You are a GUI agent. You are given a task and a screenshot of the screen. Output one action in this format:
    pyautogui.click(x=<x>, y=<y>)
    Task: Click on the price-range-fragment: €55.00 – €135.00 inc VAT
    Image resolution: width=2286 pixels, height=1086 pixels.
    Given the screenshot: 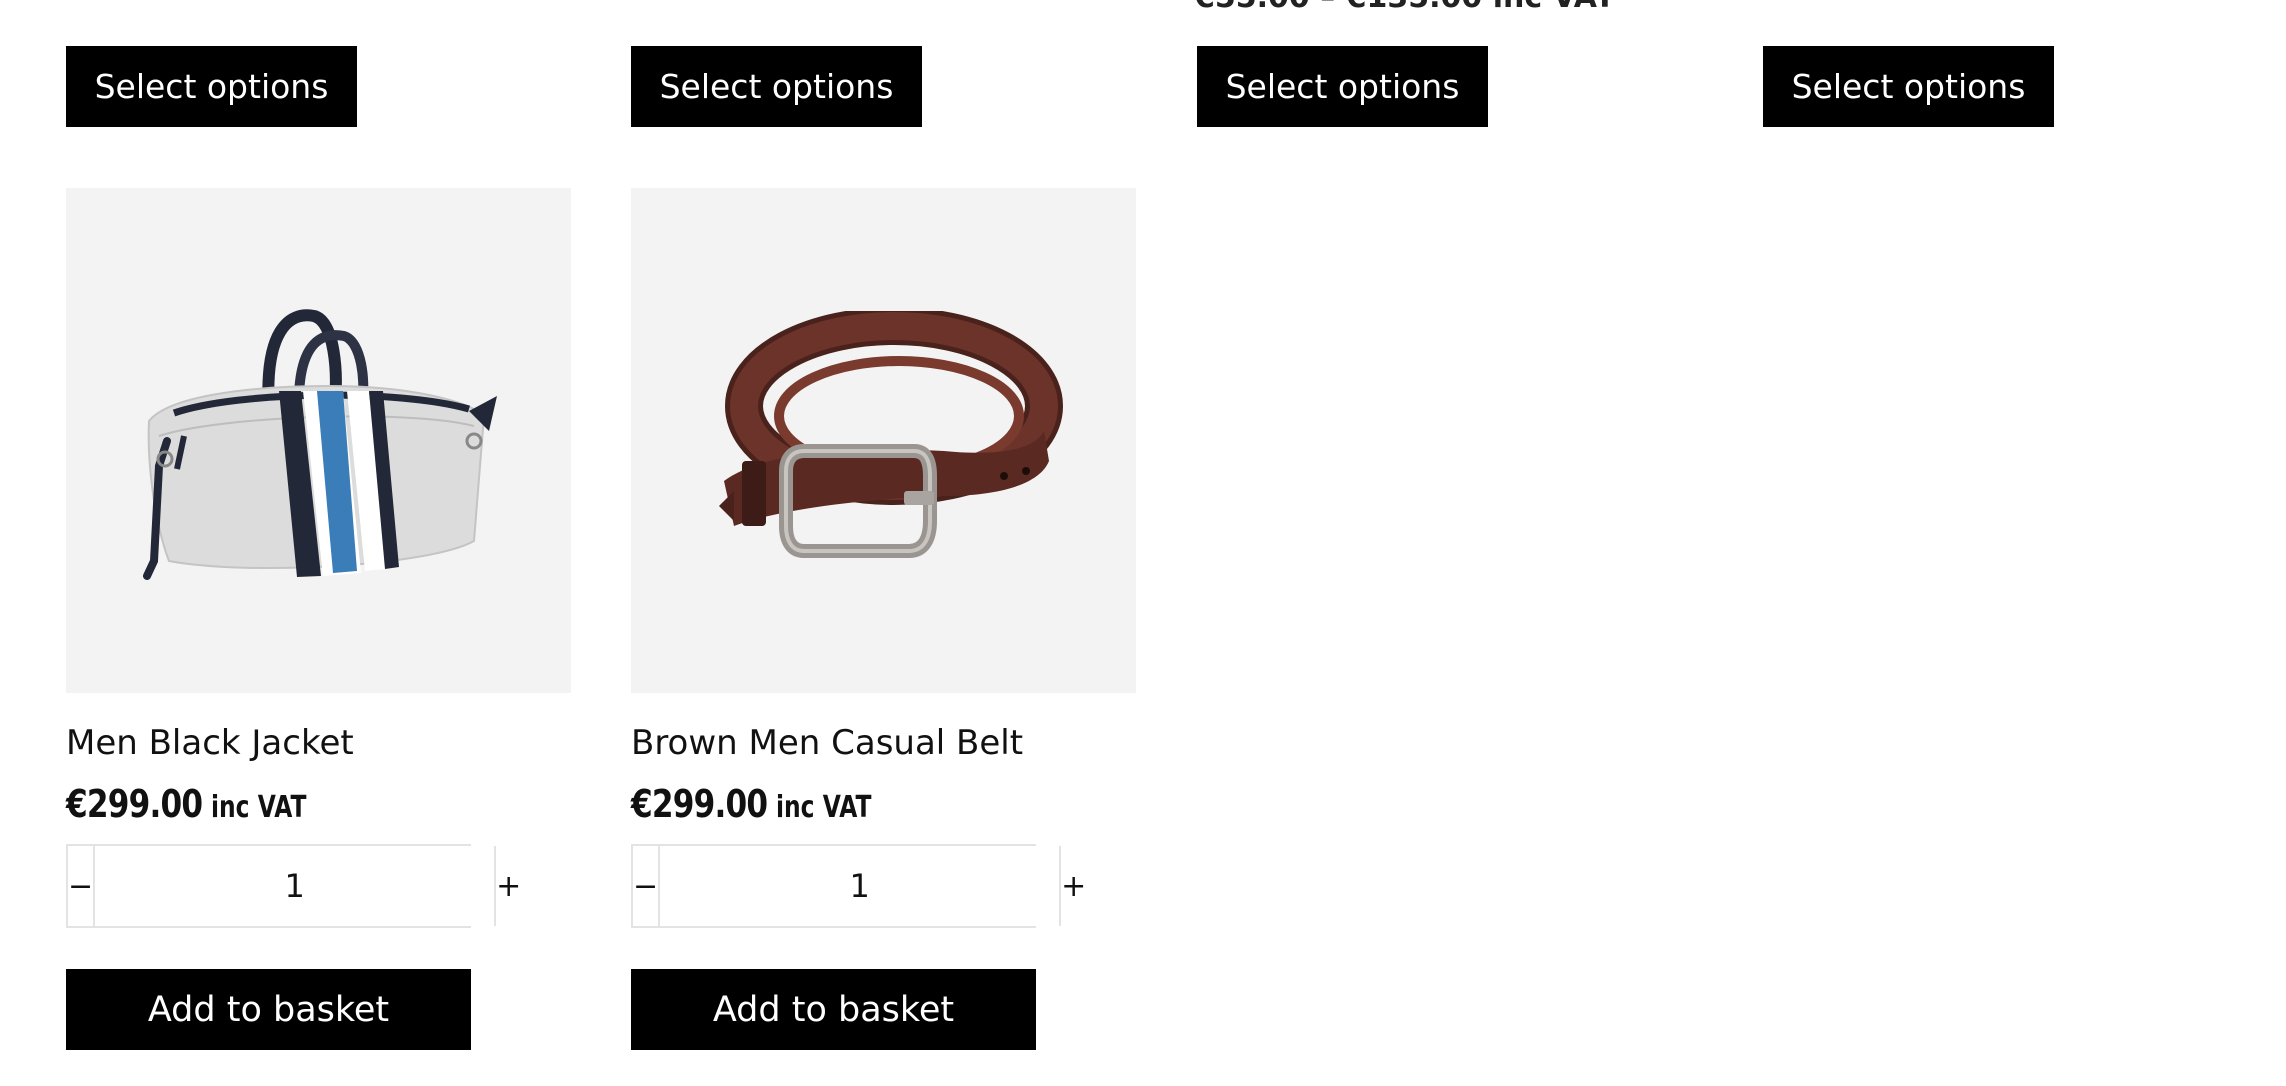 What is the action you would take?
    pyautogui.click(x=1404, y=7)
    